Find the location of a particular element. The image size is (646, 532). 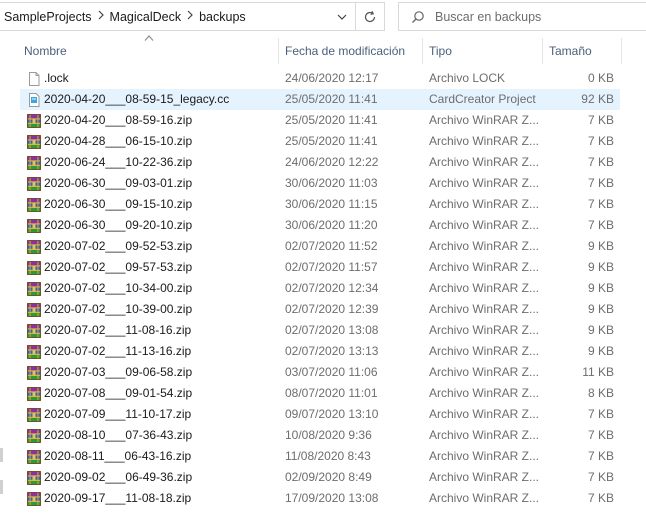

breadcrumb-magicaldeck: MagicalDeck is located at coordinates (146, 17).